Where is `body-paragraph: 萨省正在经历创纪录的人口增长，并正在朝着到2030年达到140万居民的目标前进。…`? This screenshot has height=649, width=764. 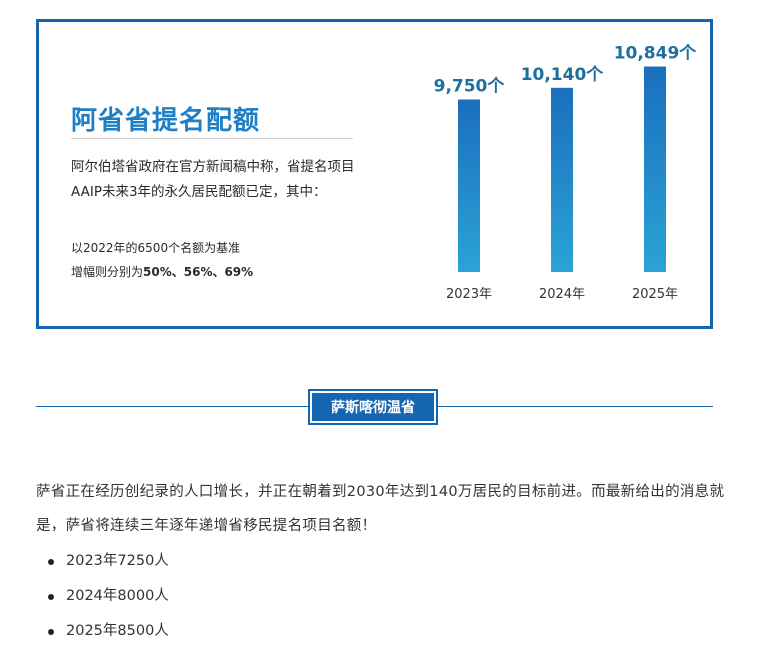
body-paragraph: 萨省正在经历创纪录的人口增长，并正在朝着到2030年达到140万居民的目标前进。… is located at coordinates (380, 509).